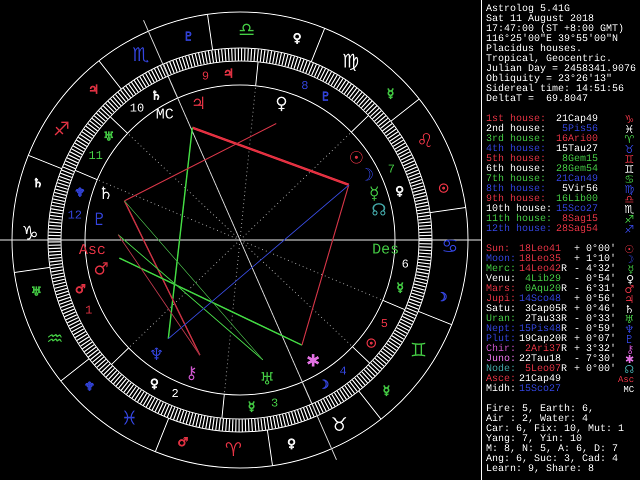 The height and width of the screenshot is (480, 640). I want to click on house-ruler-glyph: ☽, so click(324, 384).